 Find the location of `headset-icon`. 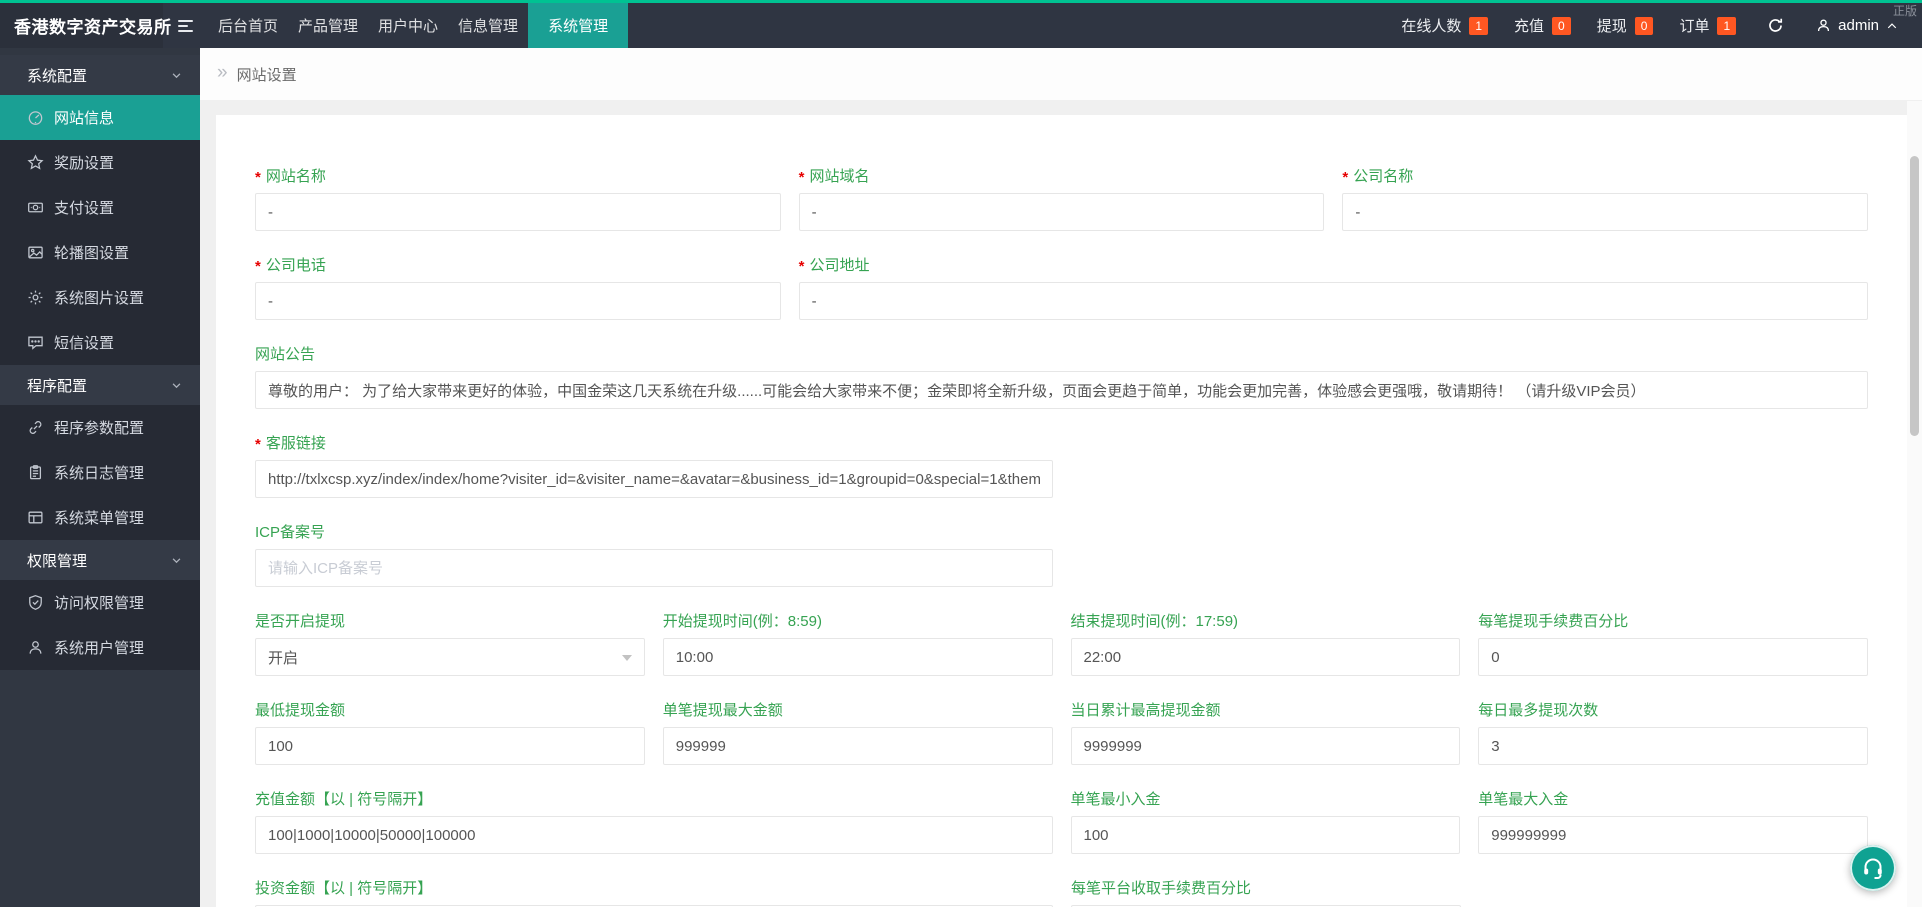

headset-icon is located at coordinates (1873, 868).